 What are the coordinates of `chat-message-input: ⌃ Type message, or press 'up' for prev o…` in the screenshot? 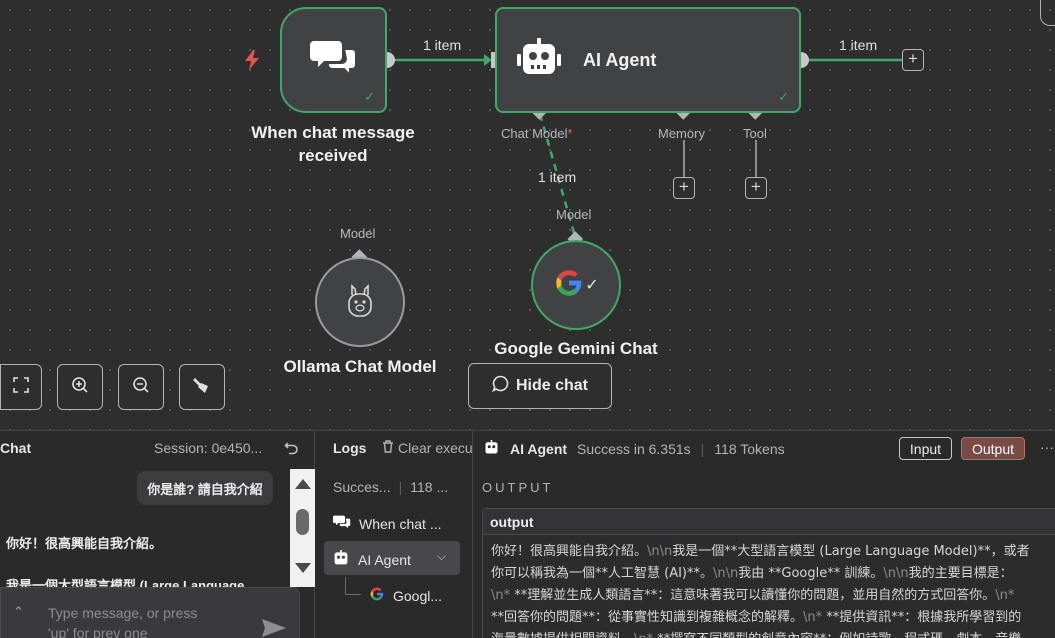 It's located at (150, 612).